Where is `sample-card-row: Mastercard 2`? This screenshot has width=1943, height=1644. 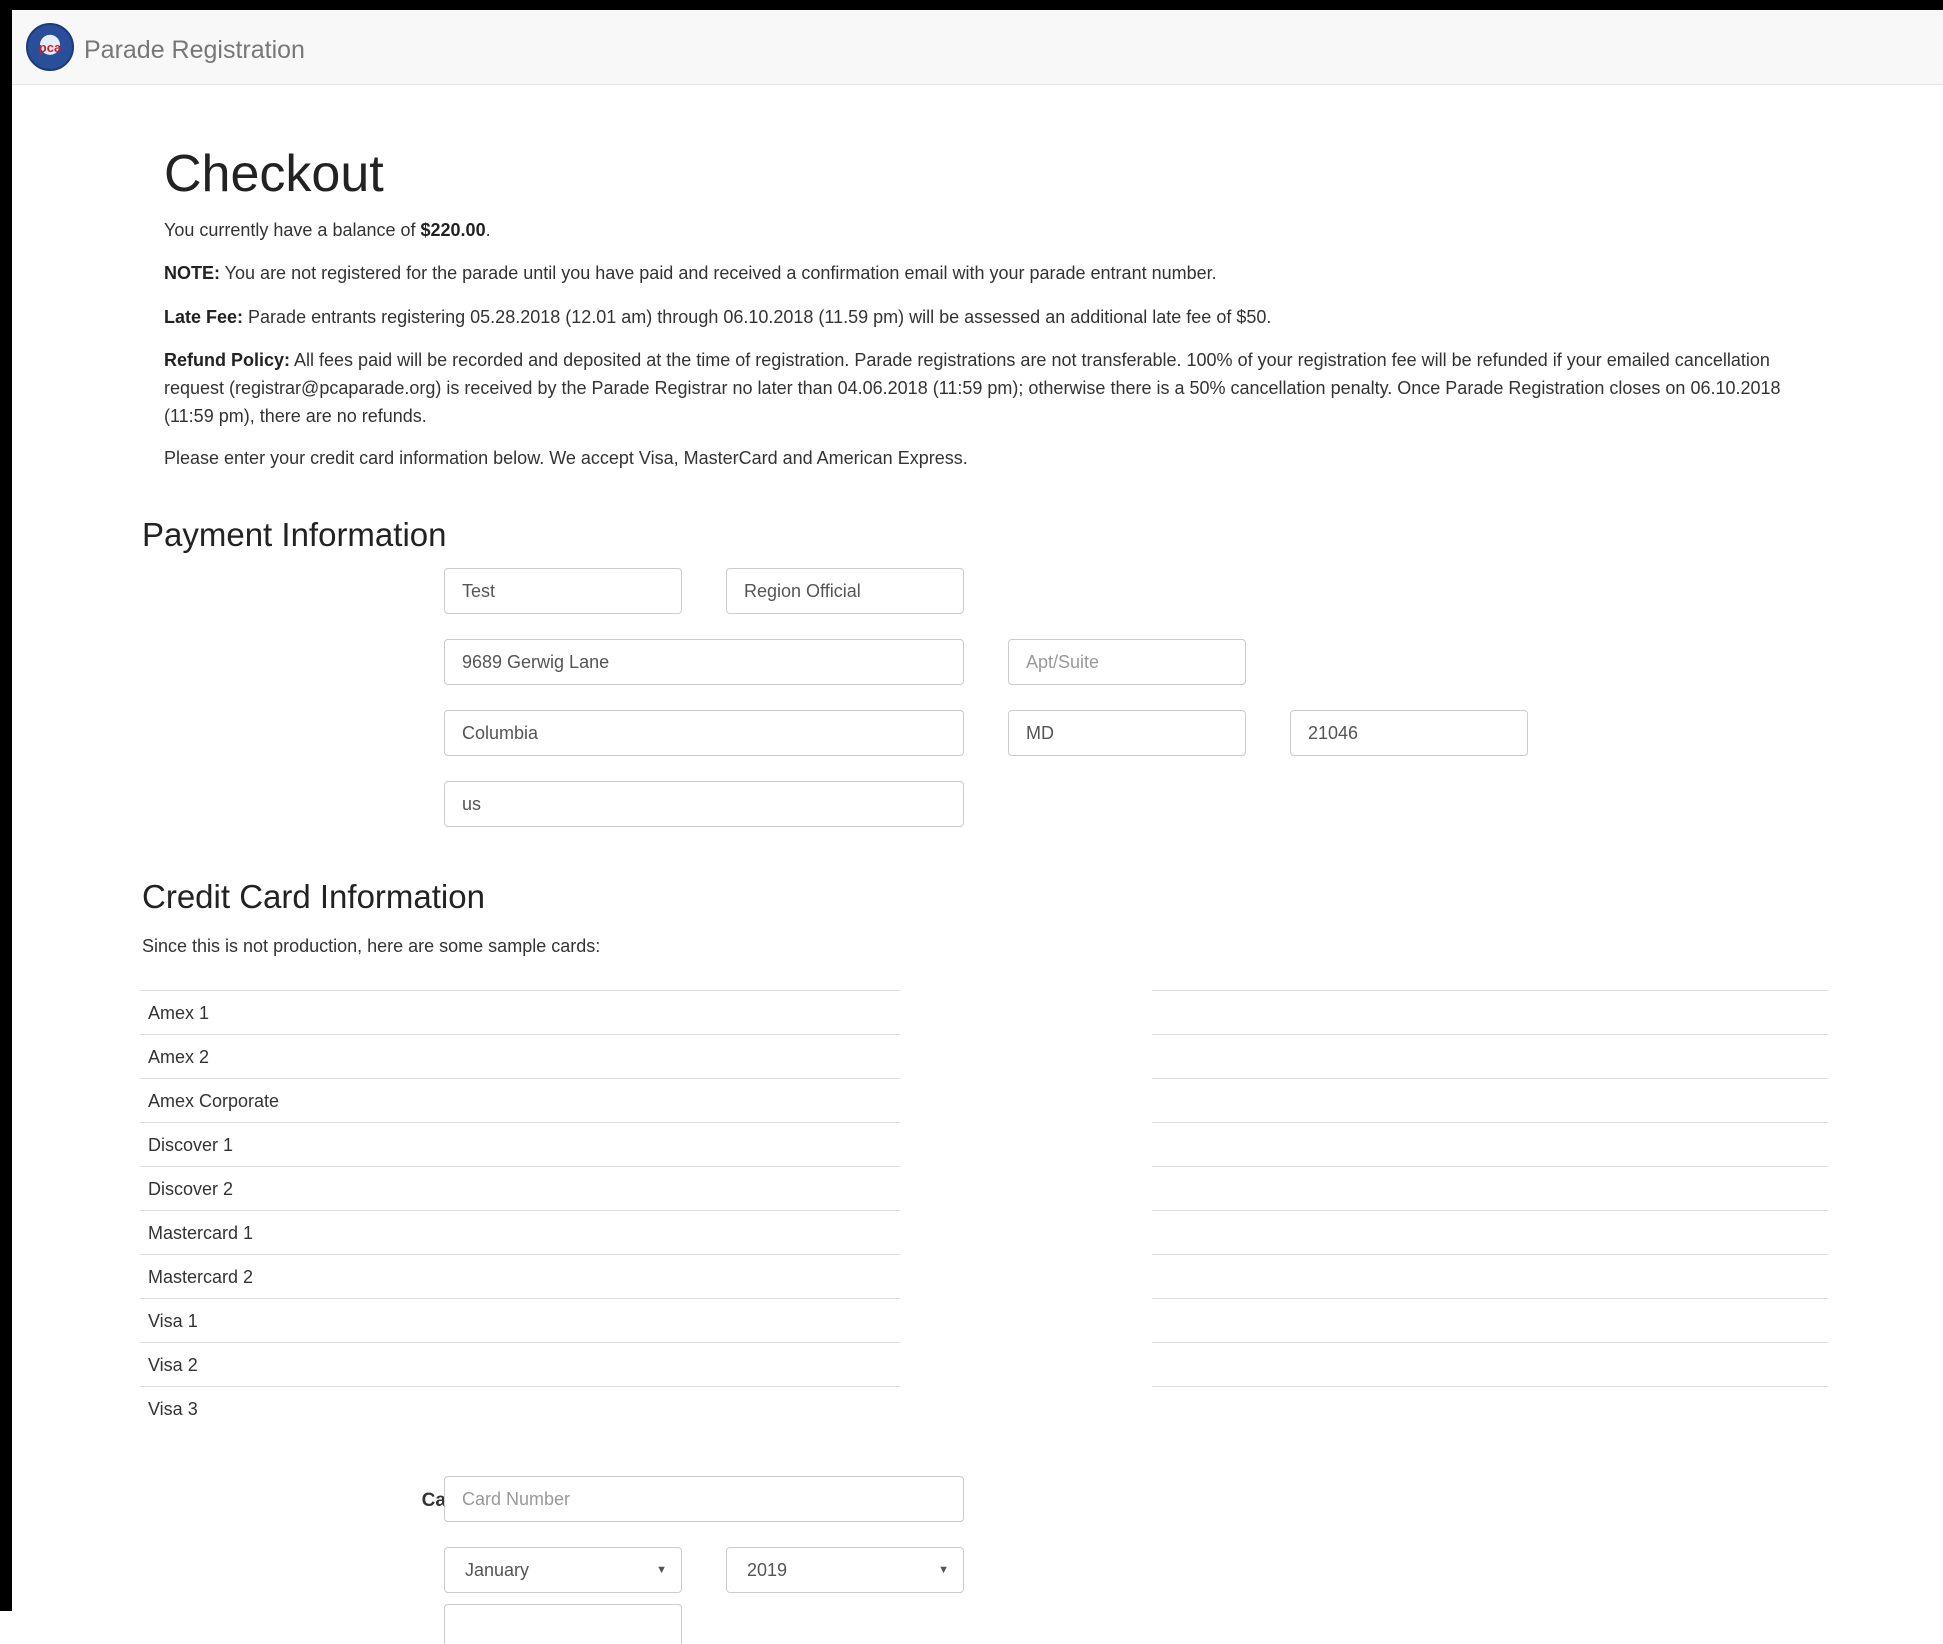 sample-card-row: Mastercard 2 is located at coordinates (520, 1276).